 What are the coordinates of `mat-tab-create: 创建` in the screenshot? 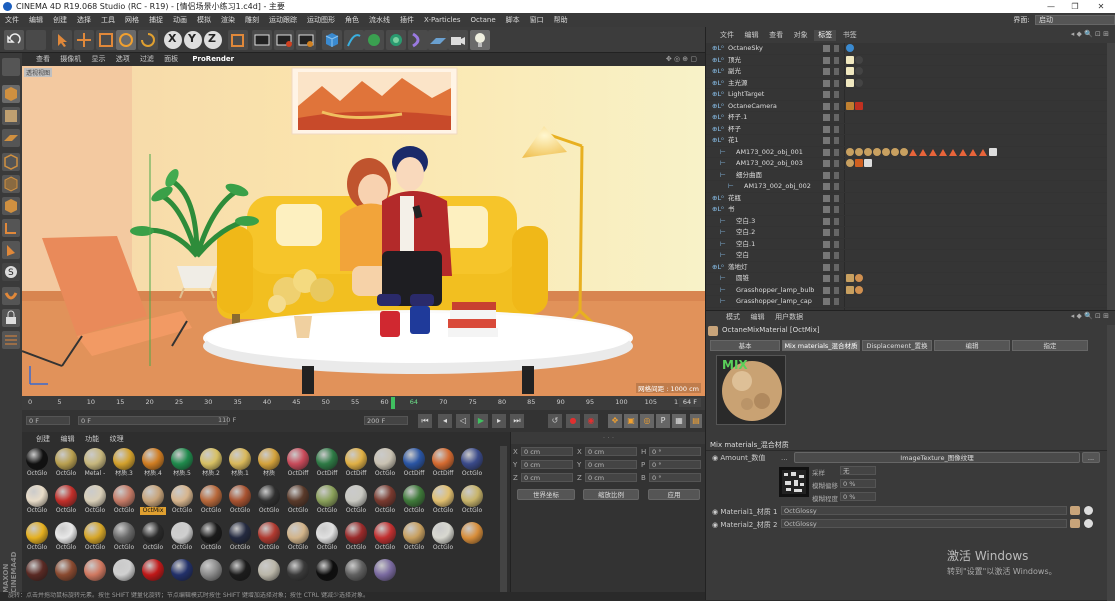 It's located at (43, 439).